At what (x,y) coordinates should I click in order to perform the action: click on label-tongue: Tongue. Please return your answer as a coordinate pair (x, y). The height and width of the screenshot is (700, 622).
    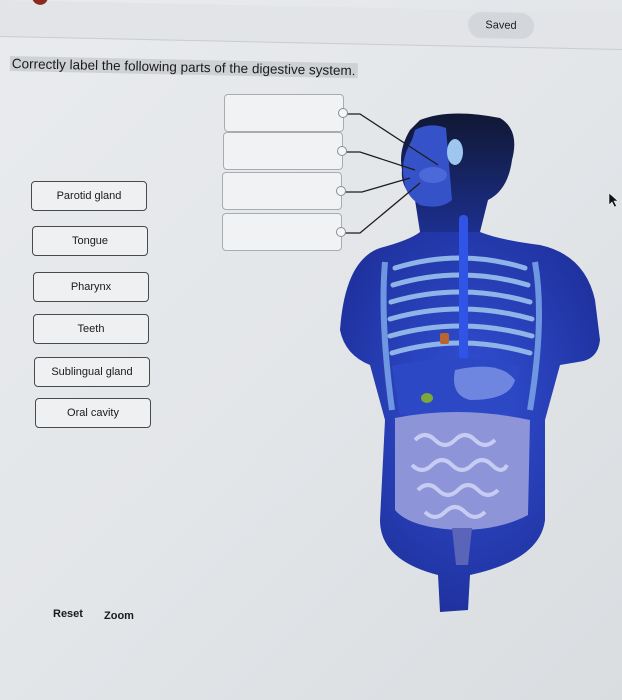
    Looking at the image, I should click on (90, 241).